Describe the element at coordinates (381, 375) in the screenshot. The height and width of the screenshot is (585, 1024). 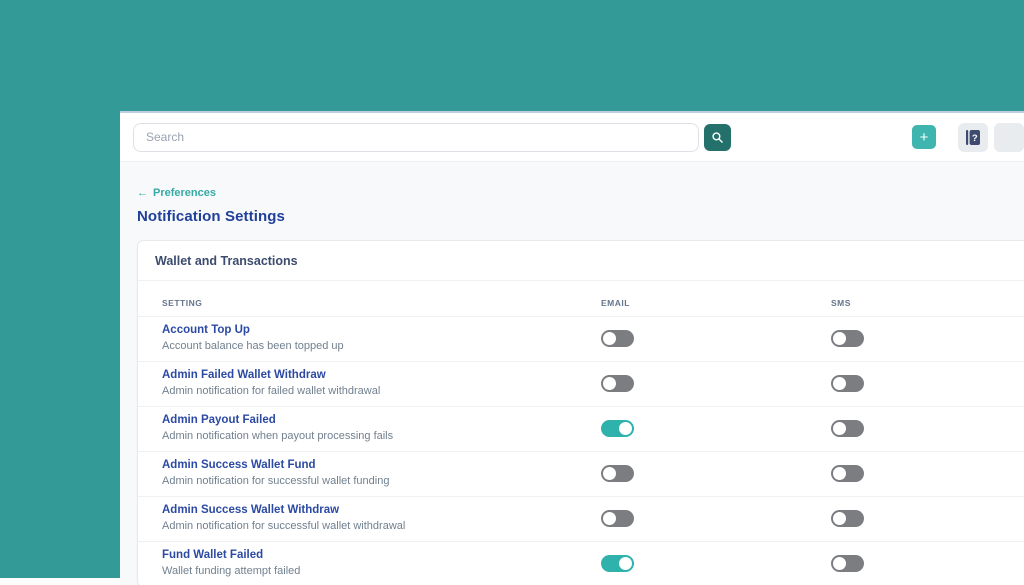
I see `setting-title: Admin Failed Wallet Withdraw` at that location.